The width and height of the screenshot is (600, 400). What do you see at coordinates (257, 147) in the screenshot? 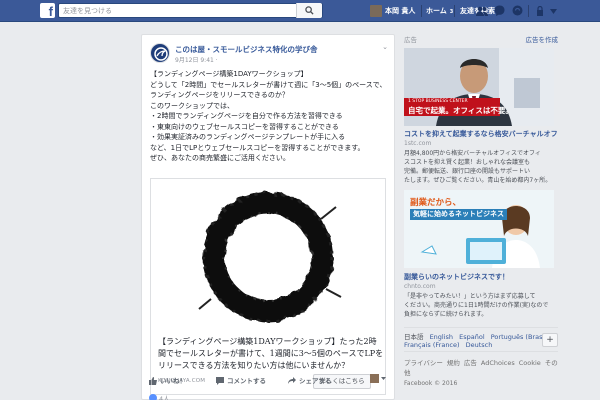
I see `post-line: など、1日でLPとウェブセールスコピーを習得することができます。` at bounding box center [257, 147].